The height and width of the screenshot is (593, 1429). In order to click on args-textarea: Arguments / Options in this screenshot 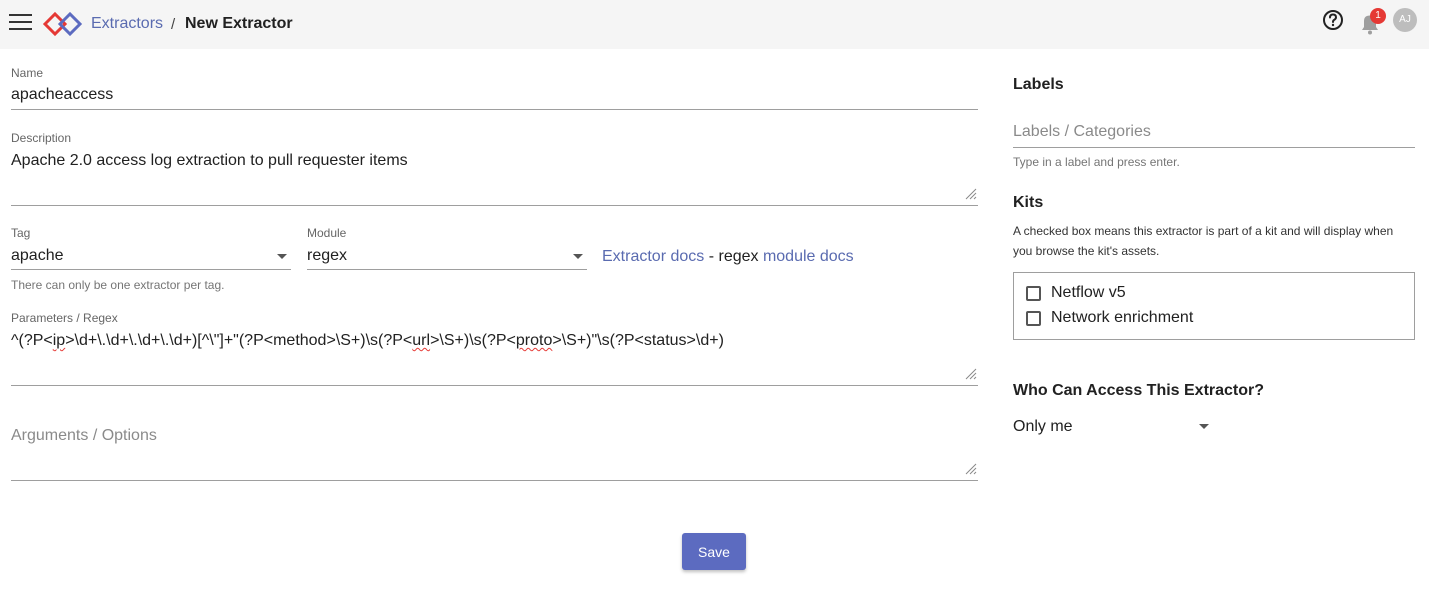, I will do `click(84, 436)`.